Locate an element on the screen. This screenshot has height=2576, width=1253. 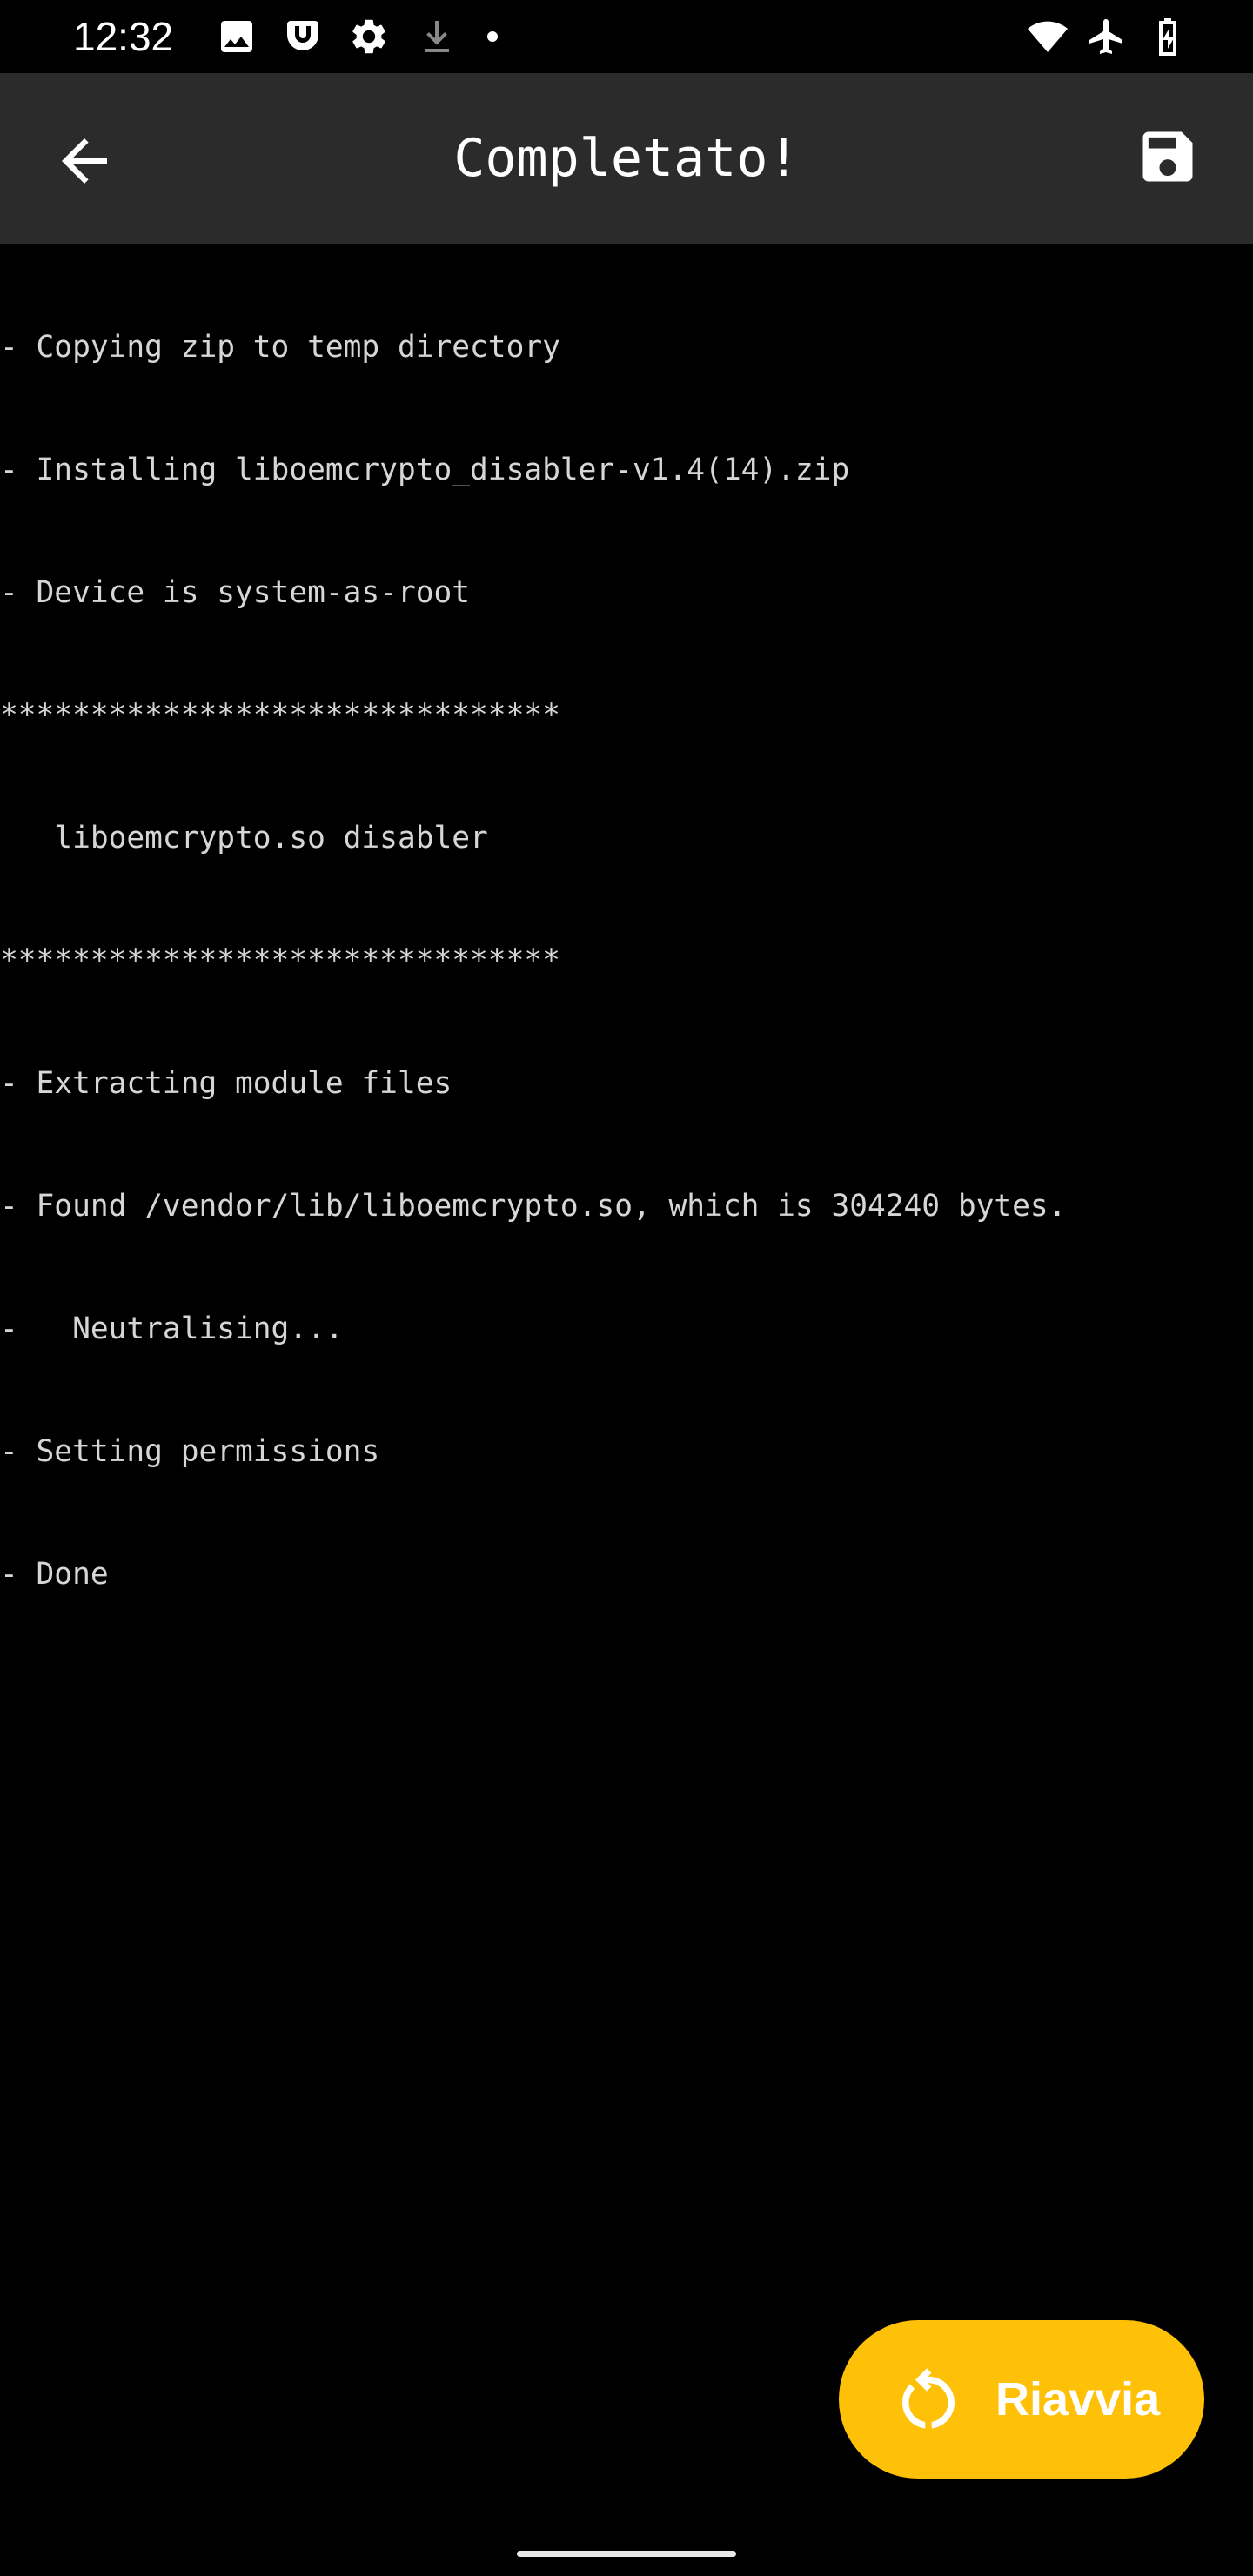
log-line: - Done is located at coordinates (54, 1574).